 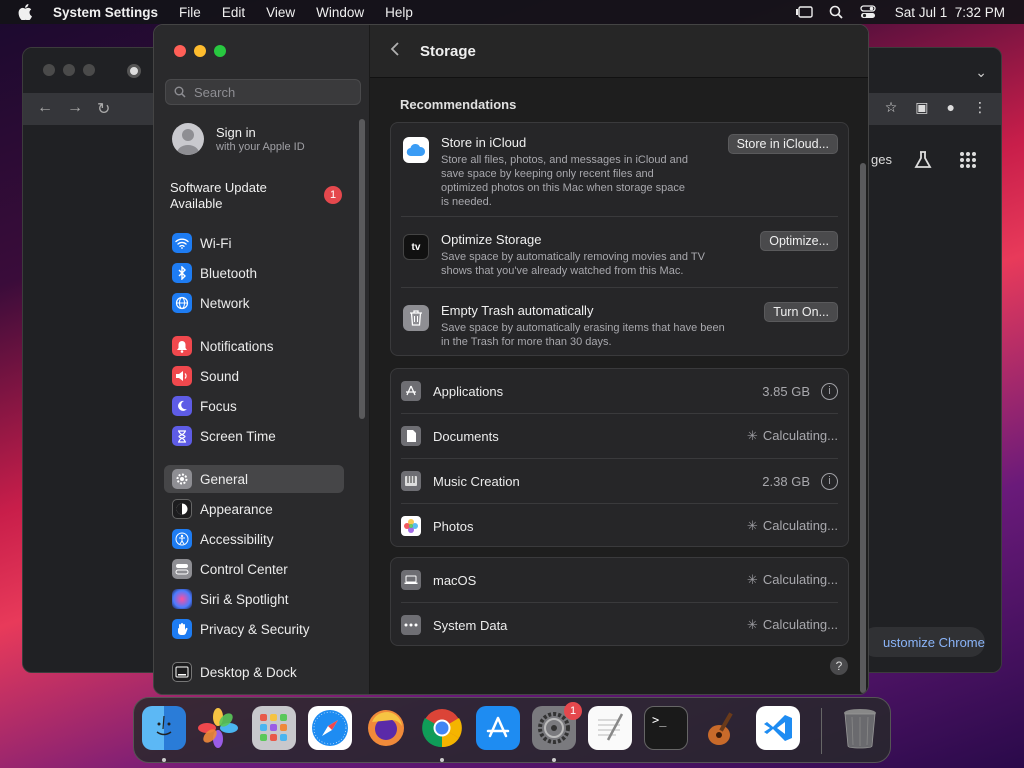 I want to click on menu-file: File, so click(x=190, y=12).